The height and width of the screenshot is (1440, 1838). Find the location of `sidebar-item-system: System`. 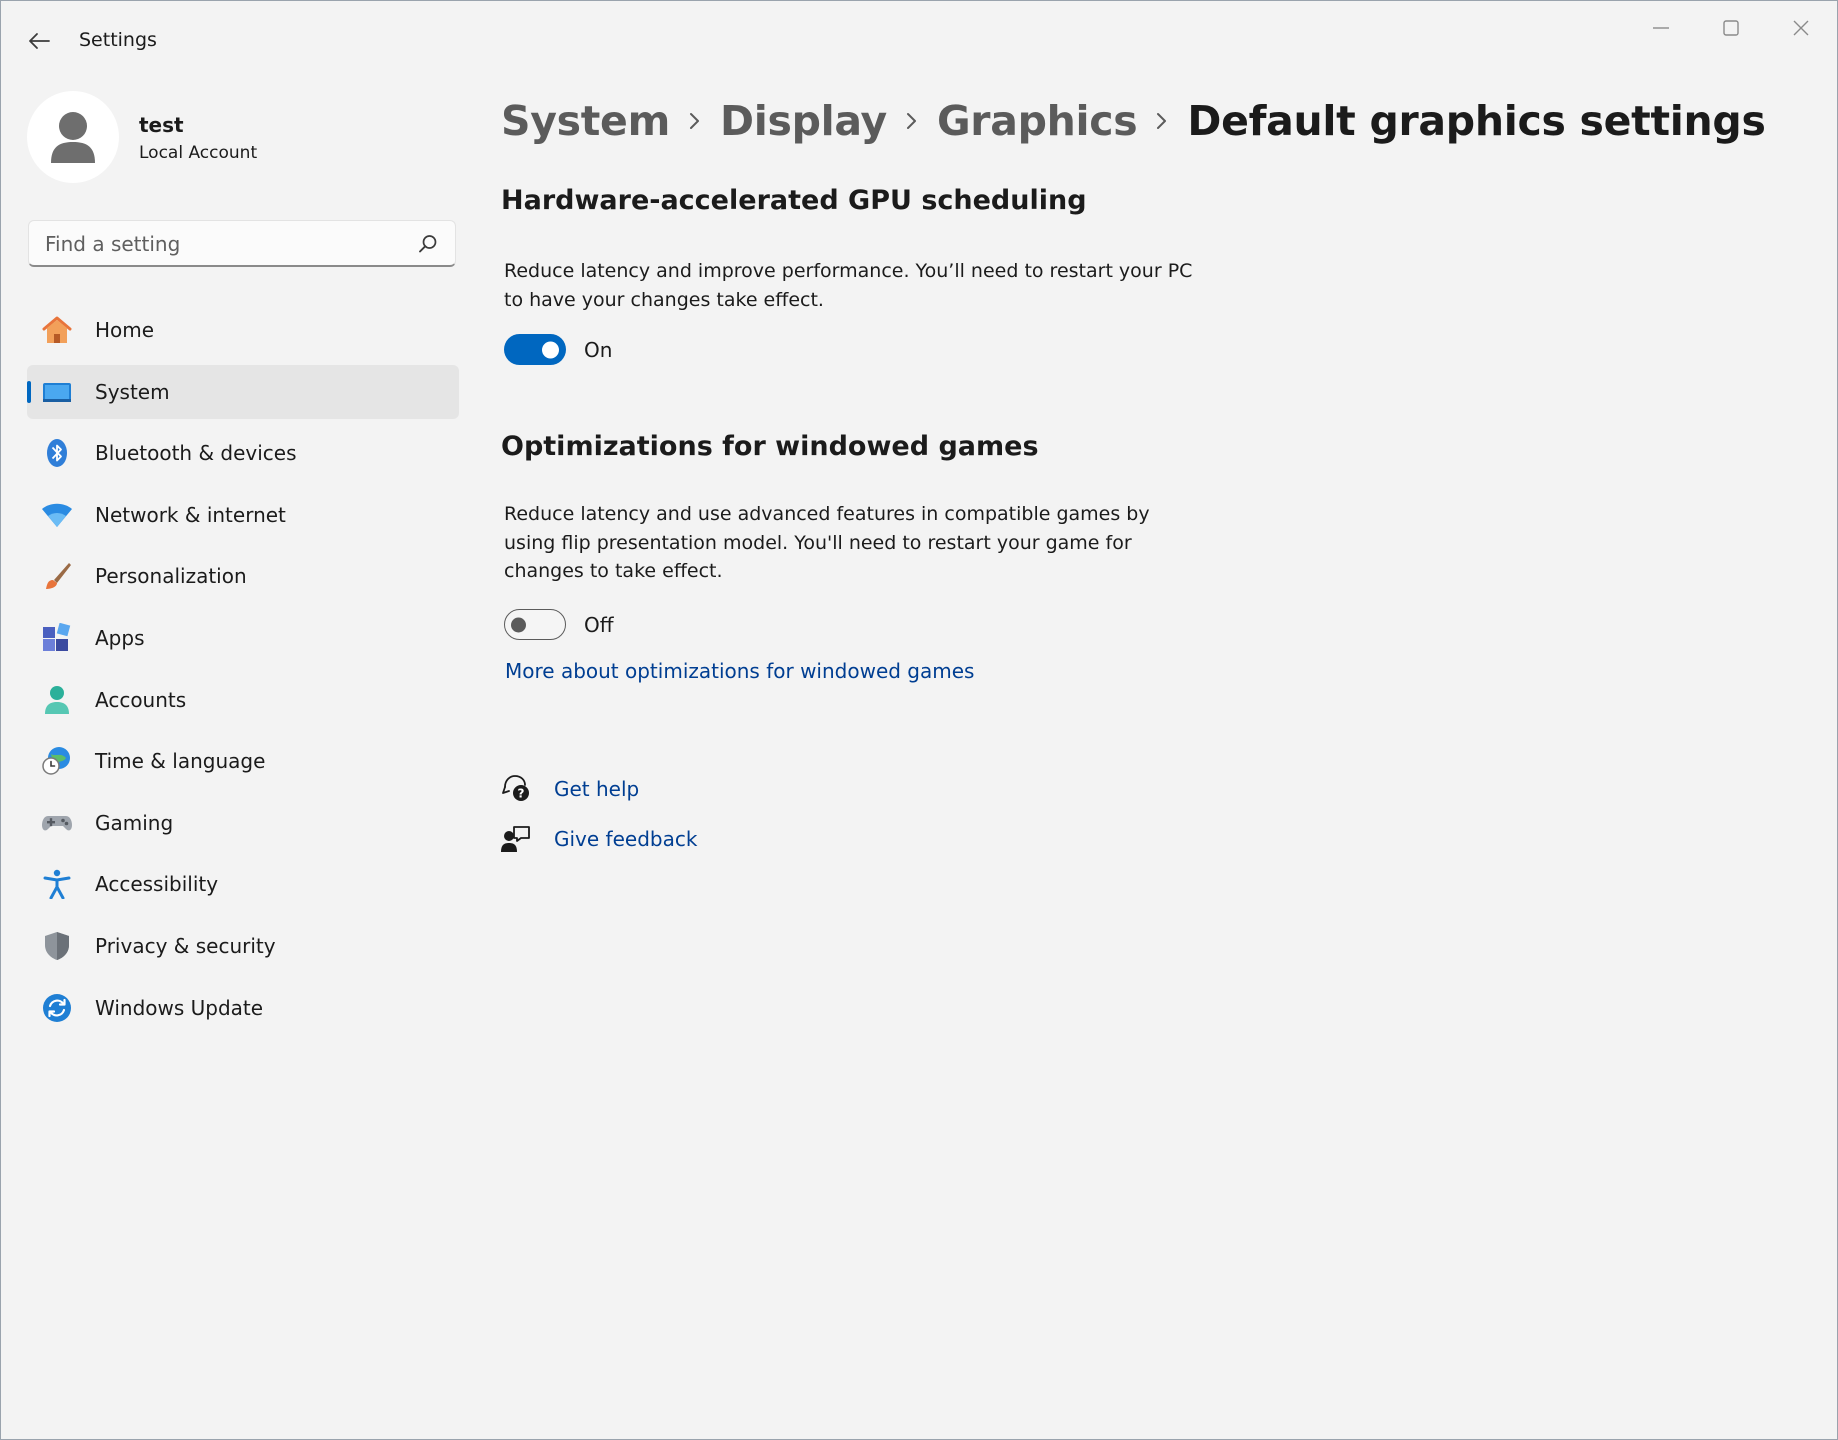

sidebar-item-system: System is located at coordinates (243, 391).